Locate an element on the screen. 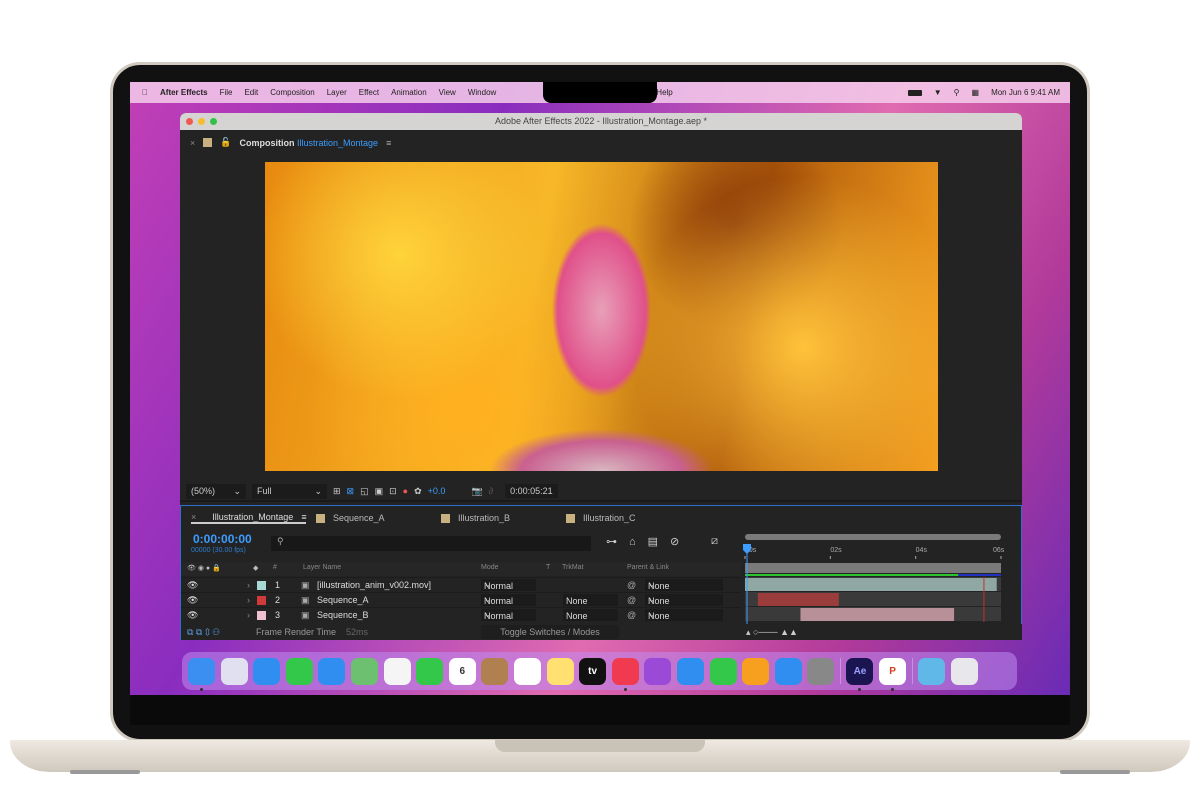 The width and height of the screenshot is (1200, 803). minimize-button is located at coordinates (201, 121).